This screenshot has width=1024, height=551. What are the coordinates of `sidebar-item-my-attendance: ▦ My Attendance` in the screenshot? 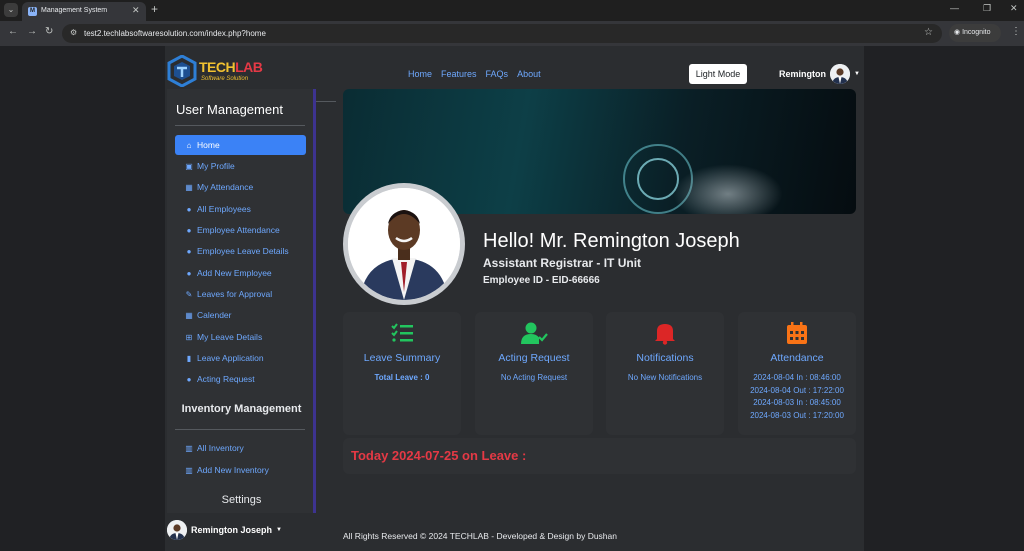 It's located at (240, 187).